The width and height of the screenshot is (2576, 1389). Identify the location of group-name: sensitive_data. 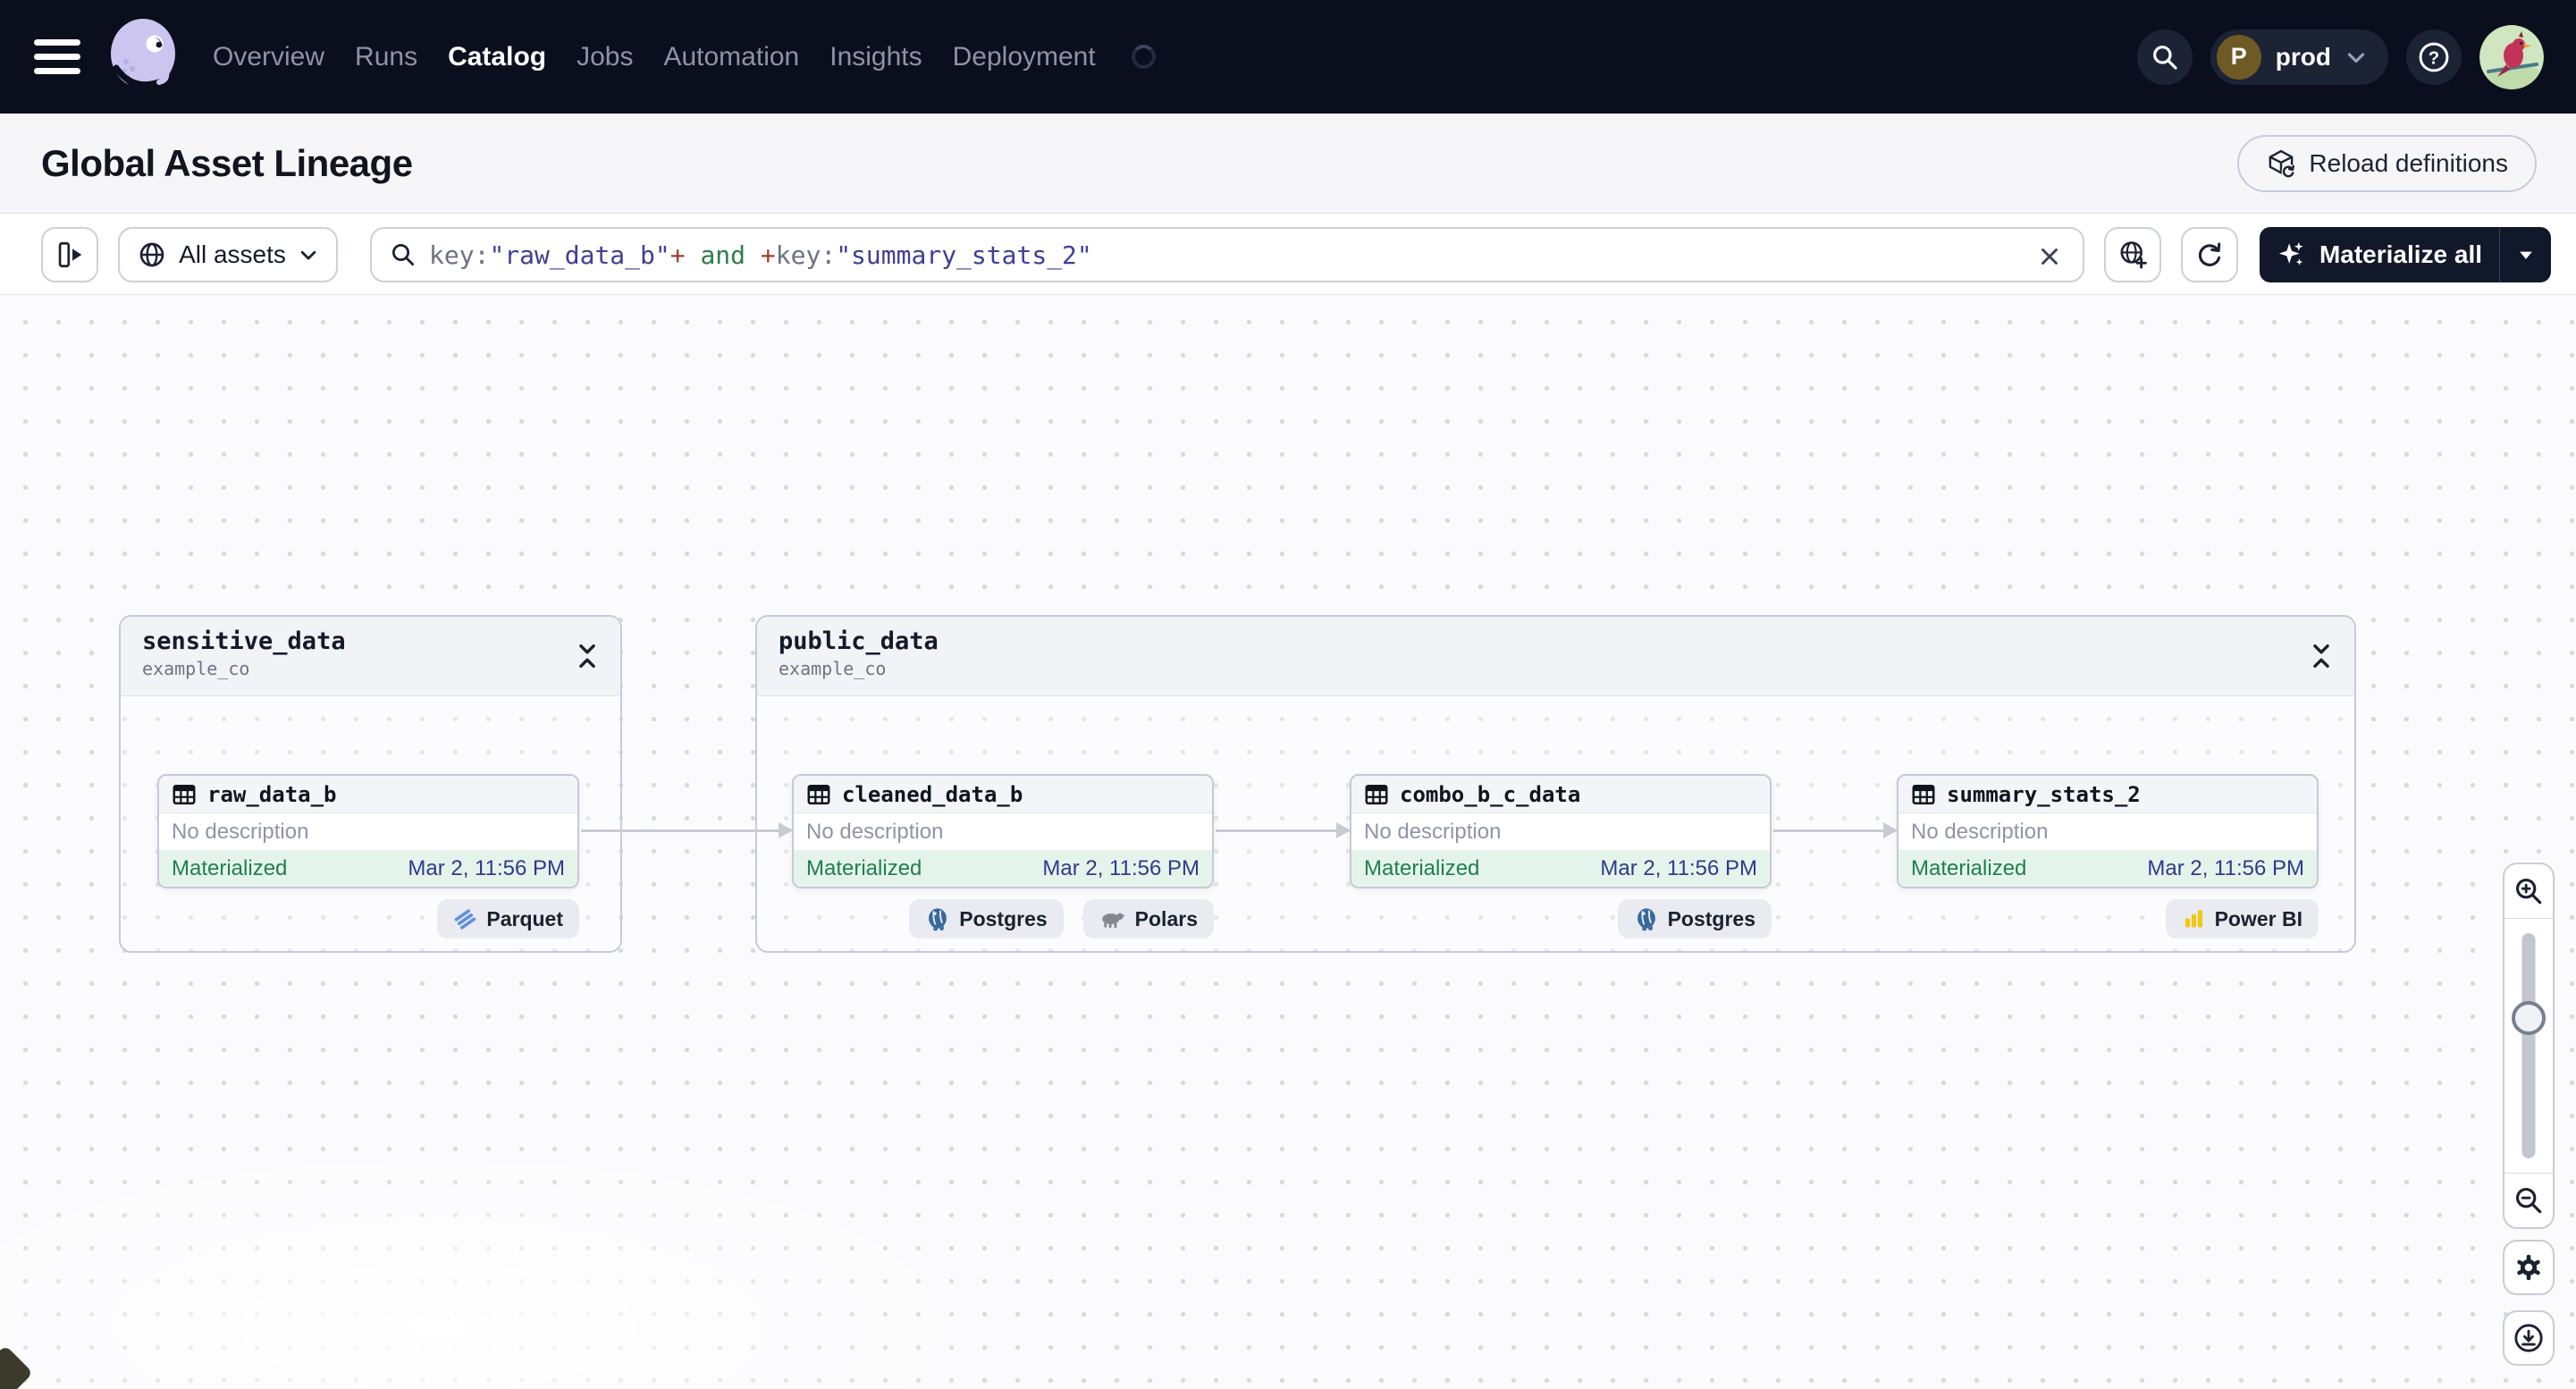
(244, 641).